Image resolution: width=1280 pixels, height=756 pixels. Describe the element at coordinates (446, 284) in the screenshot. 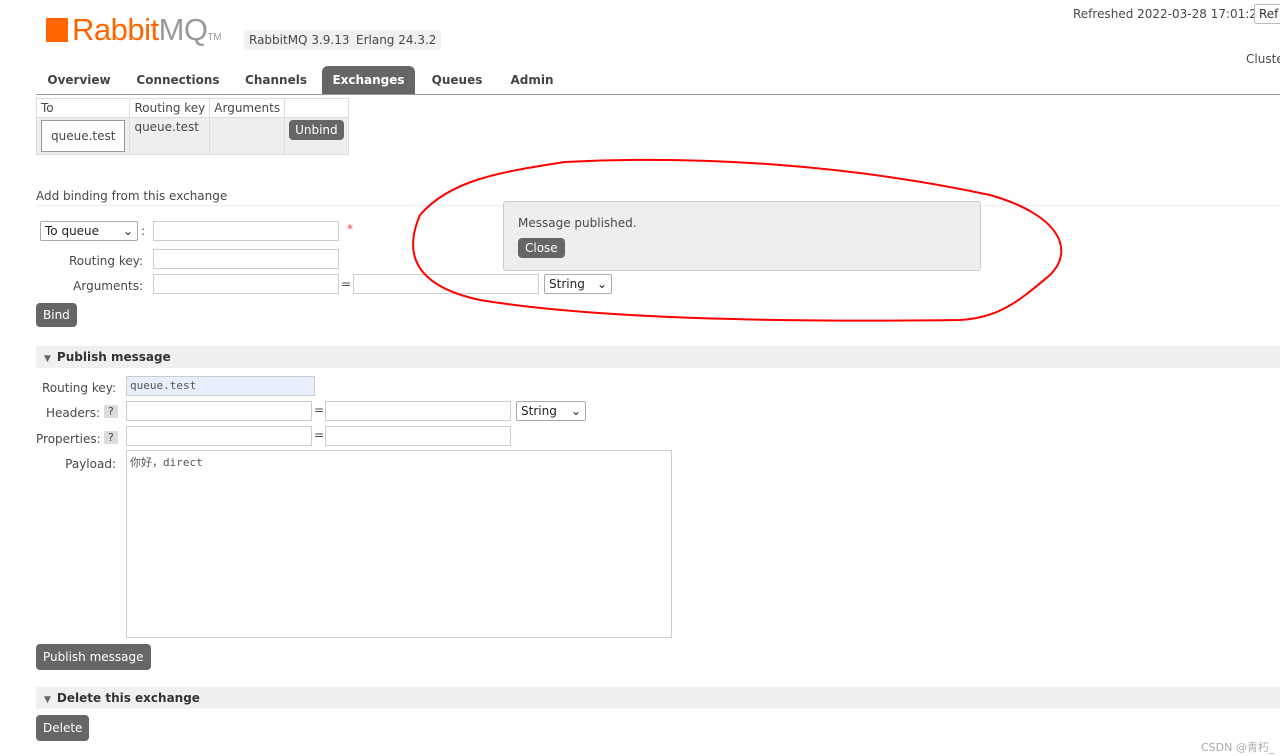

I see `argument-value-input` at that location.